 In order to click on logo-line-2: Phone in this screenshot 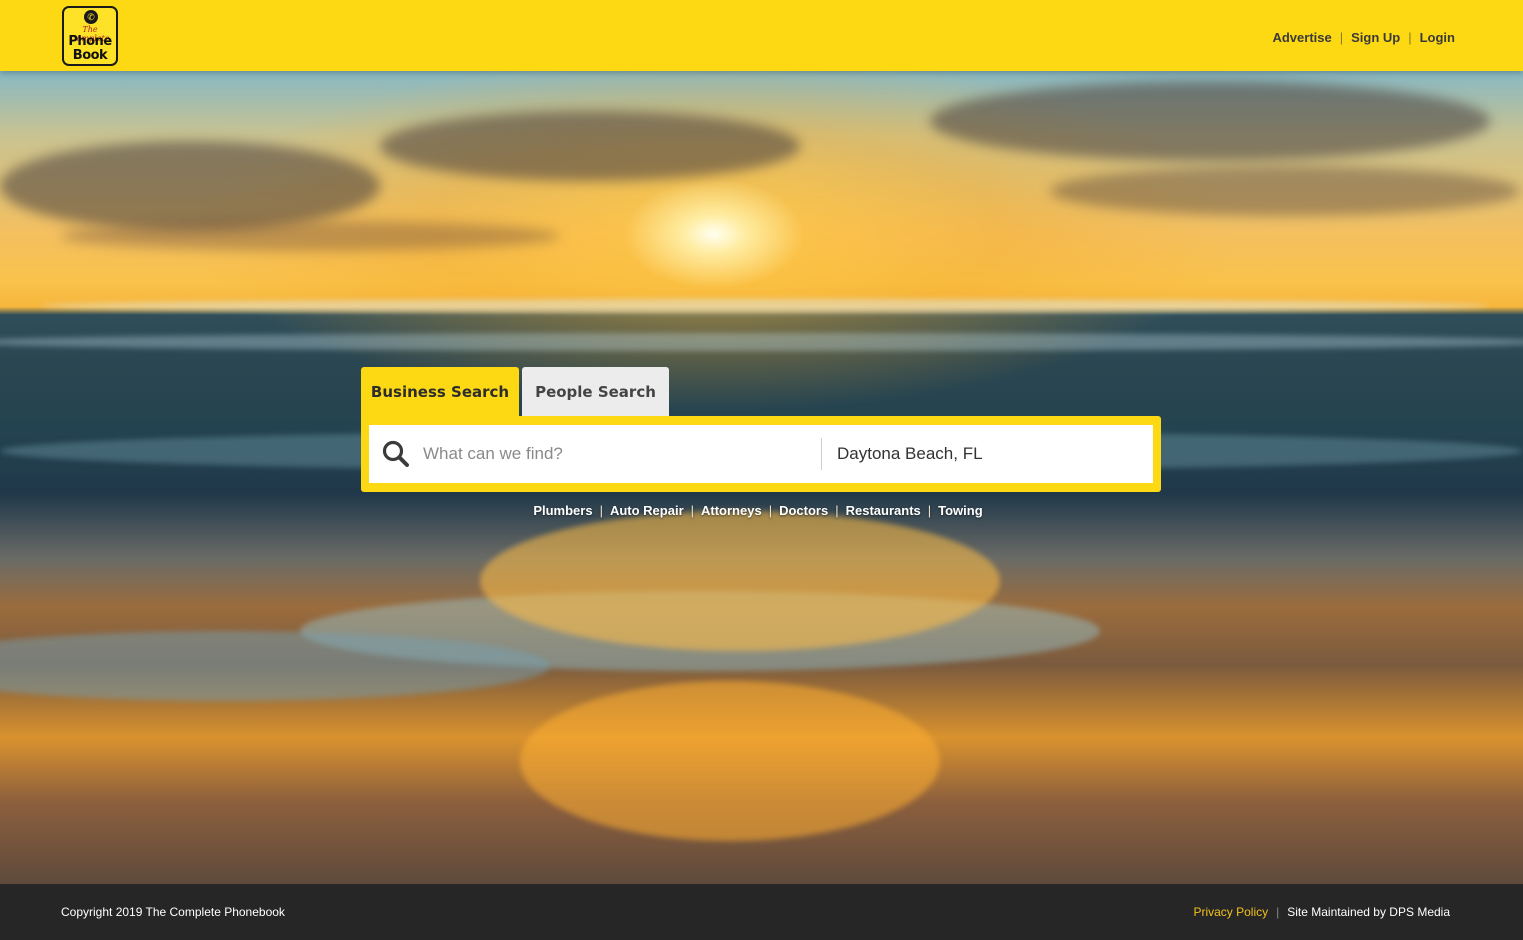, I will do `click(90, 41)`.